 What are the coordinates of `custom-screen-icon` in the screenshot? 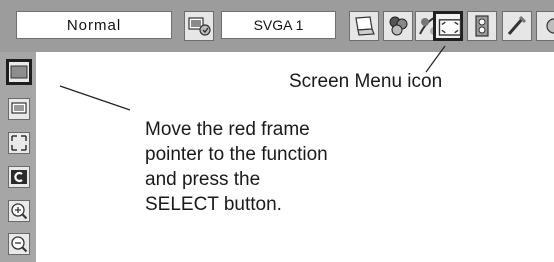 It's located at (19, 177).